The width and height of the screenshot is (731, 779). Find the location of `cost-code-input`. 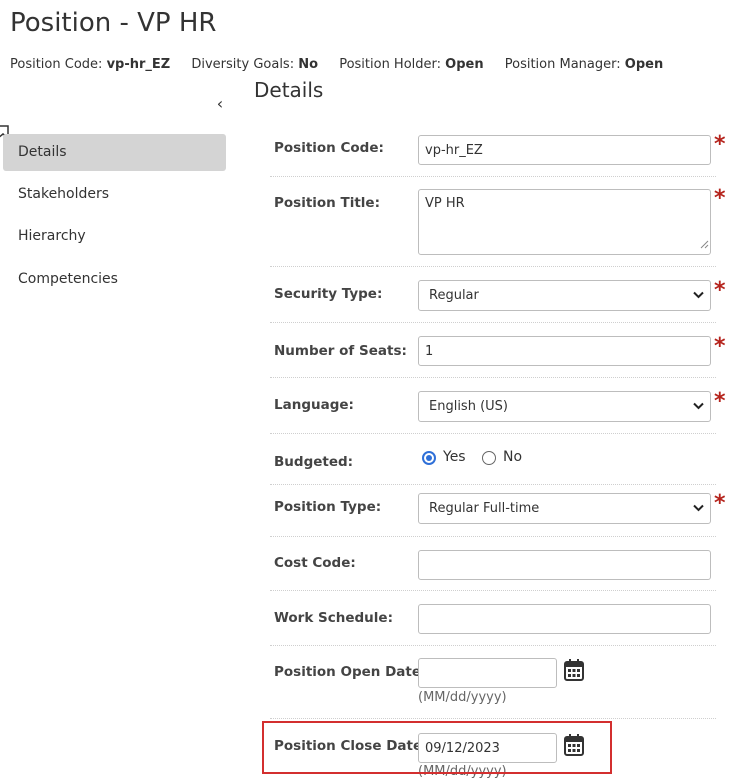

cost-code-input is located at coordinates (564, 565).